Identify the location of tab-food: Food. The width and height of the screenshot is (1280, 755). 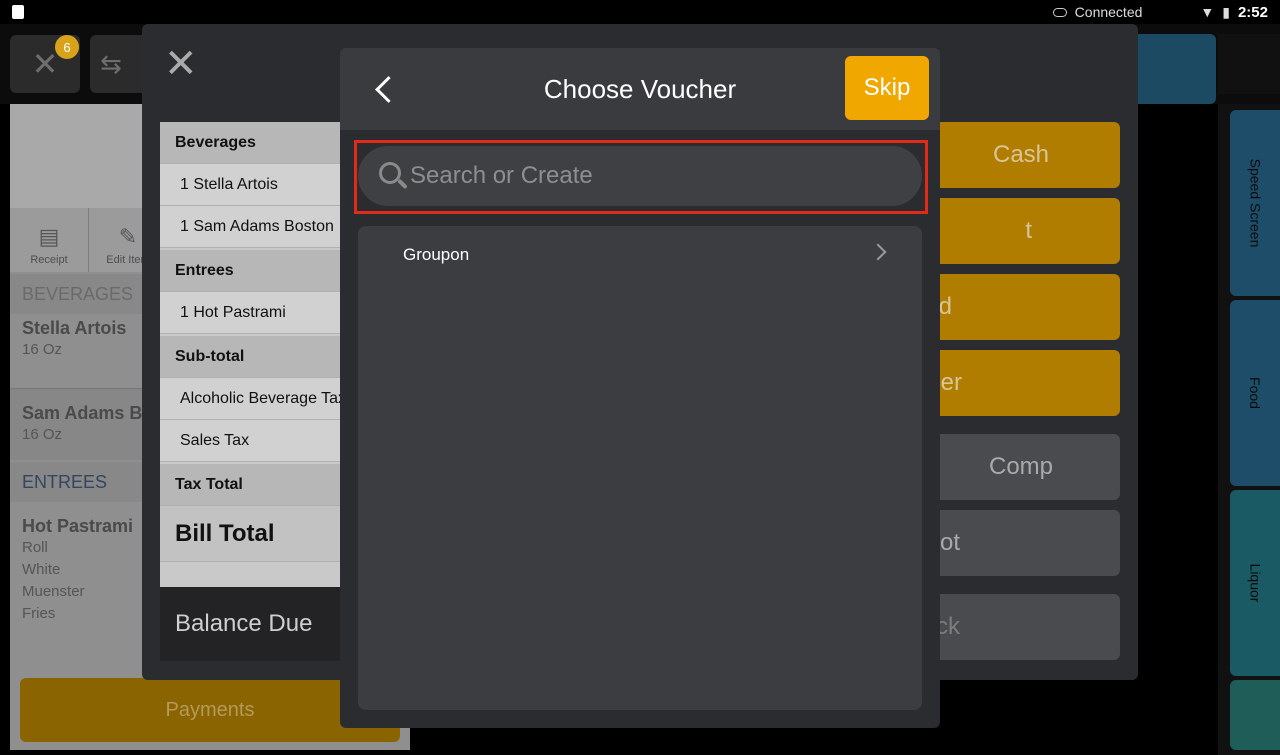
(1255, 393).